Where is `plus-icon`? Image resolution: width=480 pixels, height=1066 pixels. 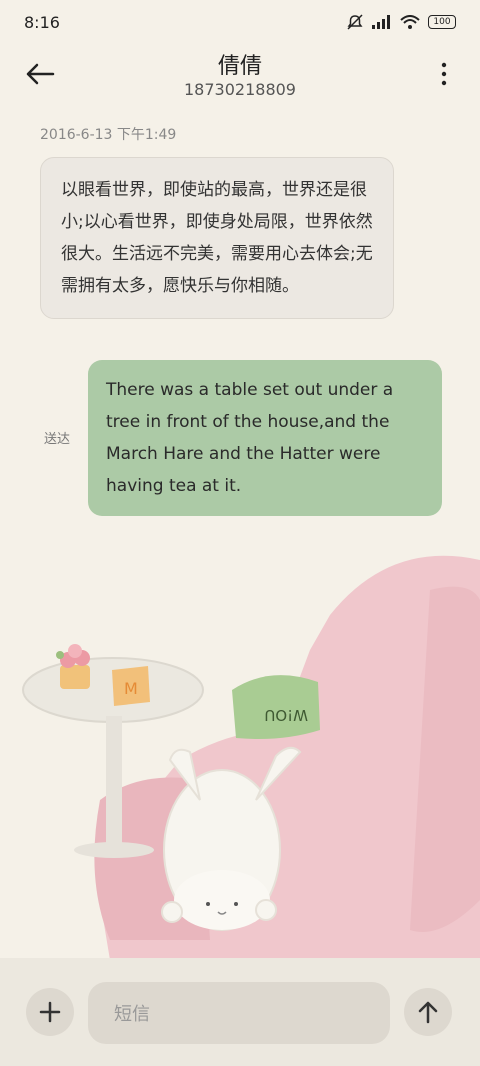
plus-icon is located at coordinates (50, 1012).